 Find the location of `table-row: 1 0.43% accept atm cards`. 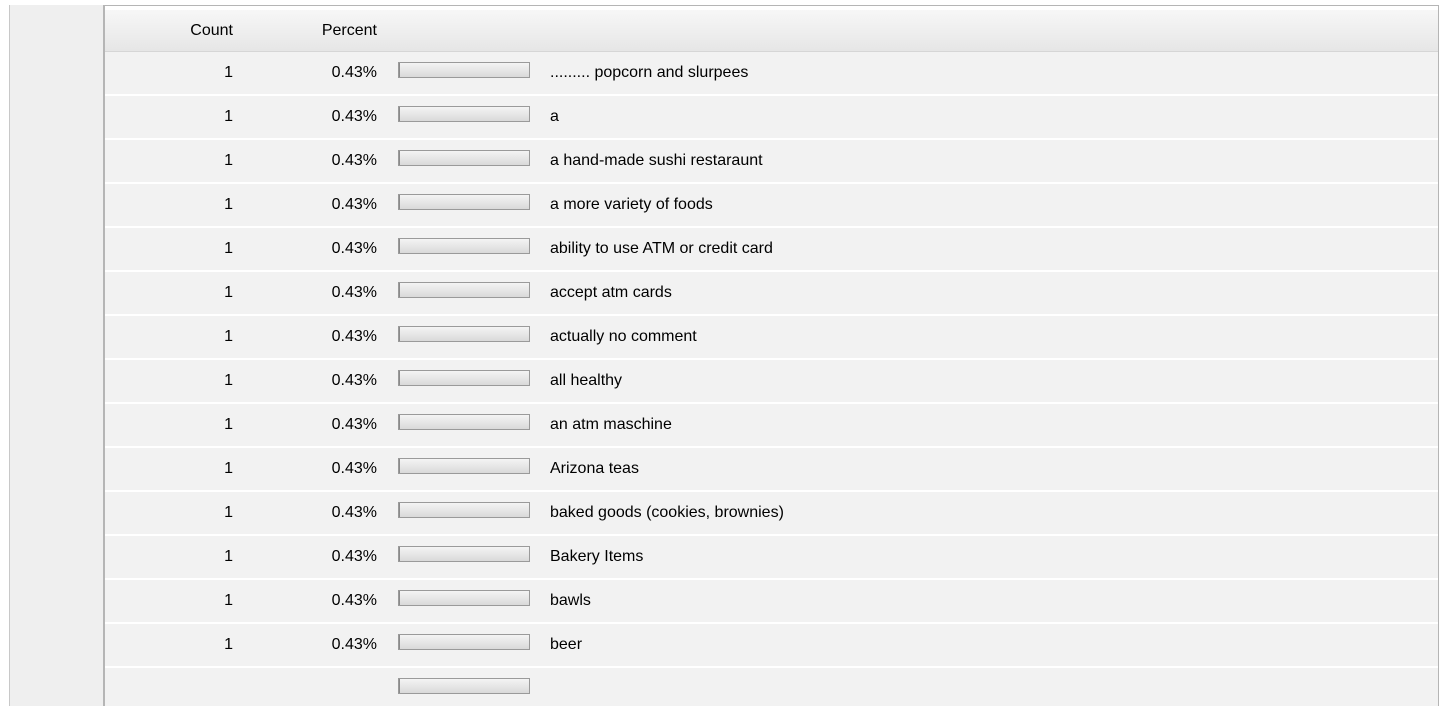

table-row: 1 0.43% accept atm cards is located at coordinates (771, 294).